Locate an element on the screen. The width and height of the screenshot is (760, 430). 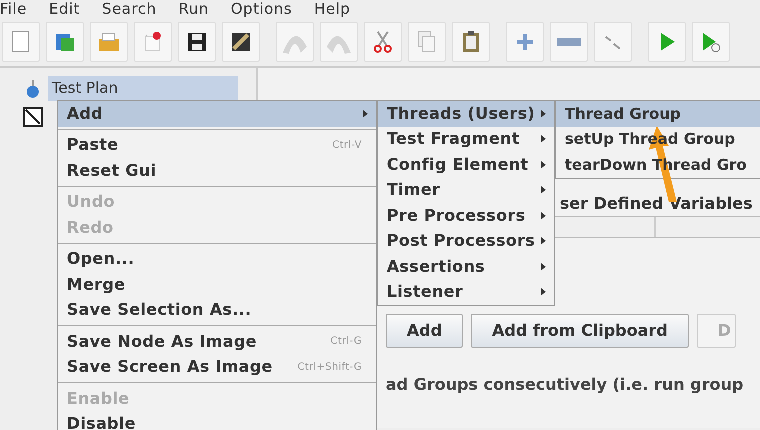
menu-item: Disable is located at coordinates (217, 421).